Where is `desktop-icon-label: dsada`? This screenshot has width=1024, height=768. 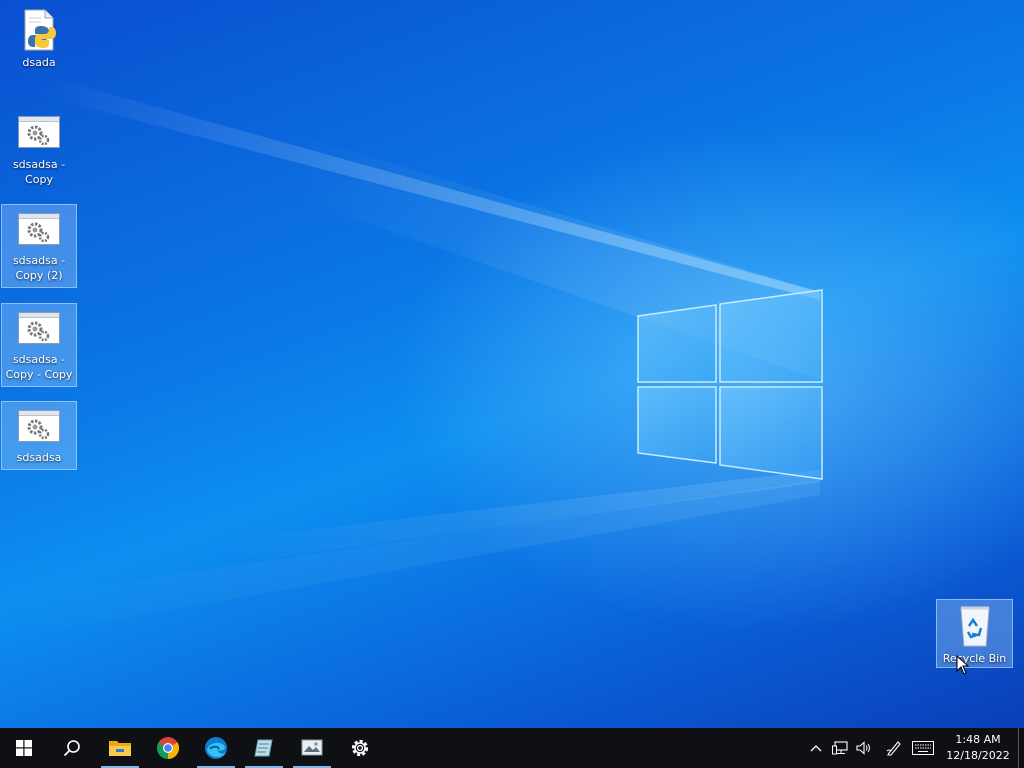 desktop-icon-label: dsada is located at coordinates (39, 62).